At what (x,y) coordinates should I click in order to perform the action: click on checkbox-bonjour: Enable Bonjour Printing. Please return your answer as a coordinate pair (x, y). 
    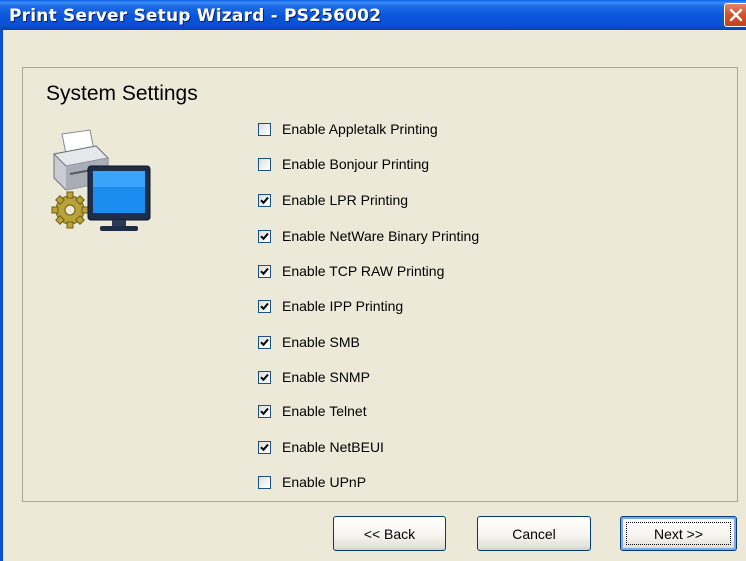
    Looking at the image, I should click on (343, 164).